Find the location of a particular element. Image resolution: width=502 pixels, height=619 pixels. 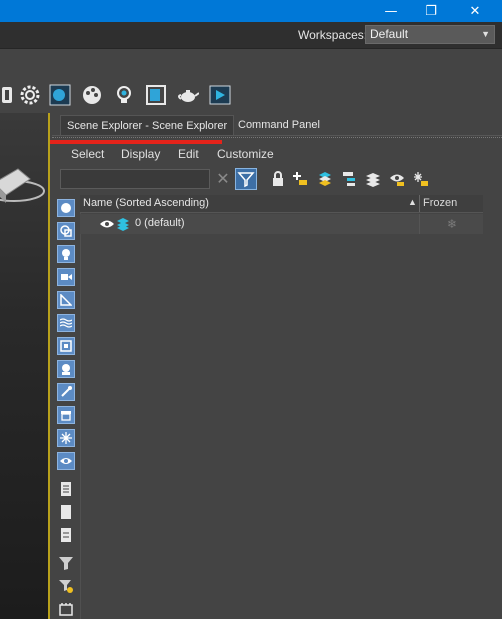

geometry-icon is located at coordinates (66, 208).